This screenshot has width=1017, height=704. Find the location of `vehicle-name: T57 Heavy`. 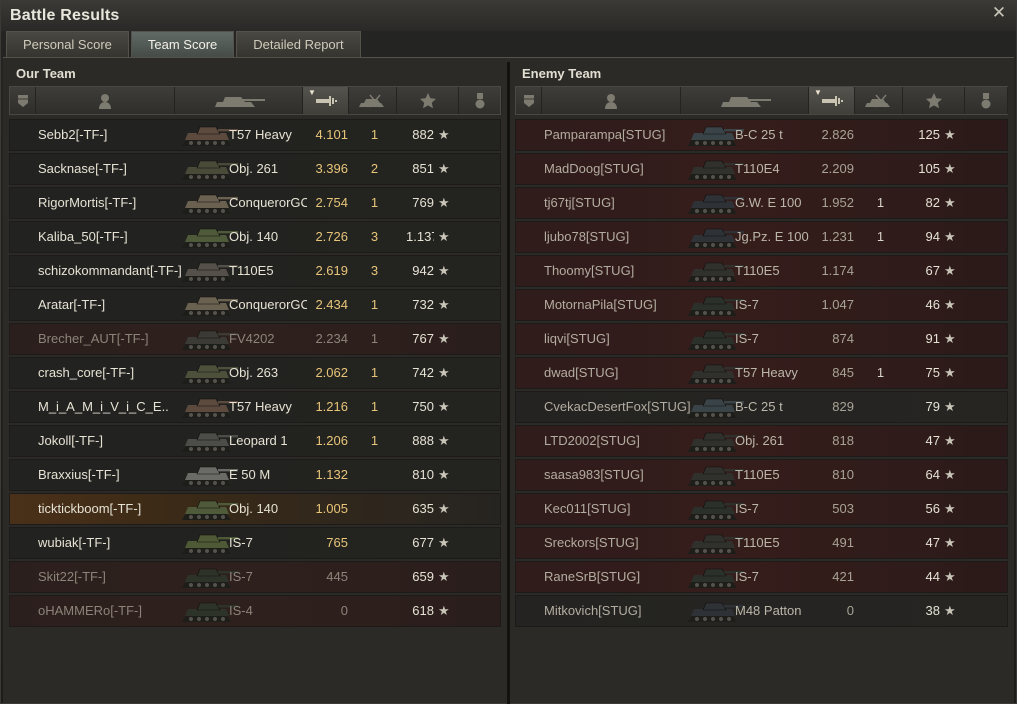

vehicle-name: T57 Heavy is located at coordinates (766, 372).